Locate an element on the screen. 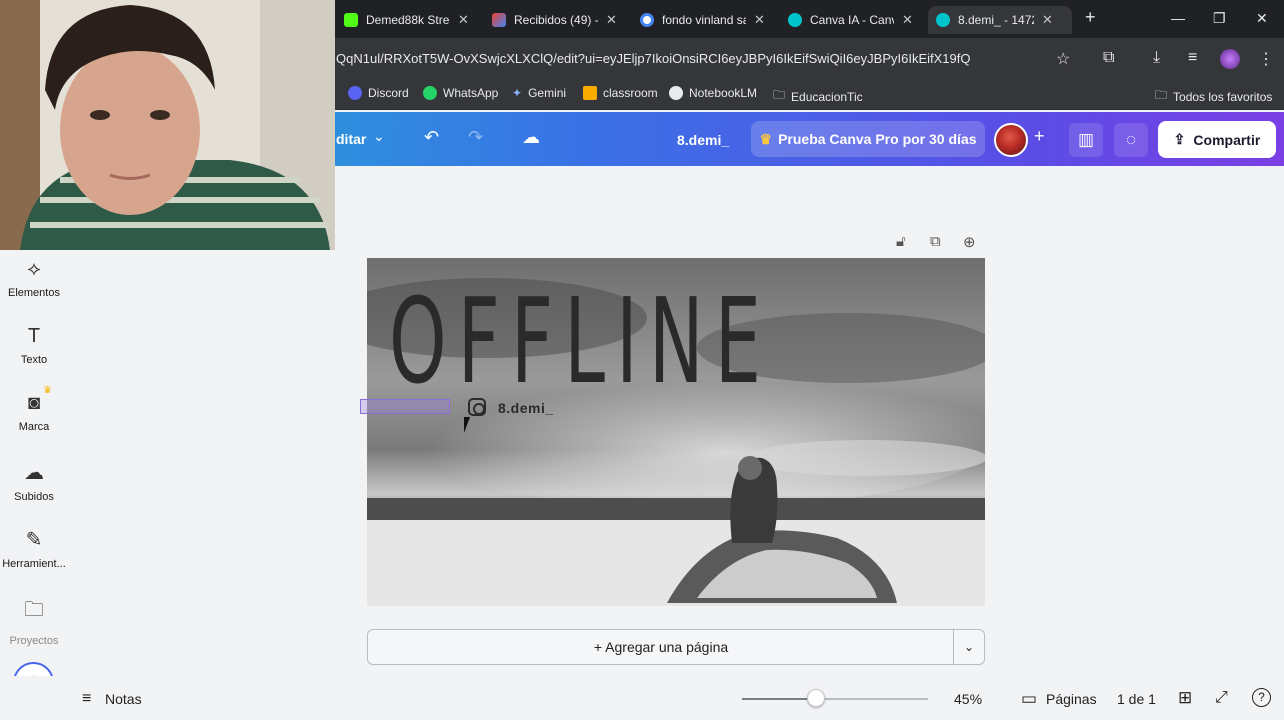  tab-title: fondo vinland sa is located at coordinates (704, 20).